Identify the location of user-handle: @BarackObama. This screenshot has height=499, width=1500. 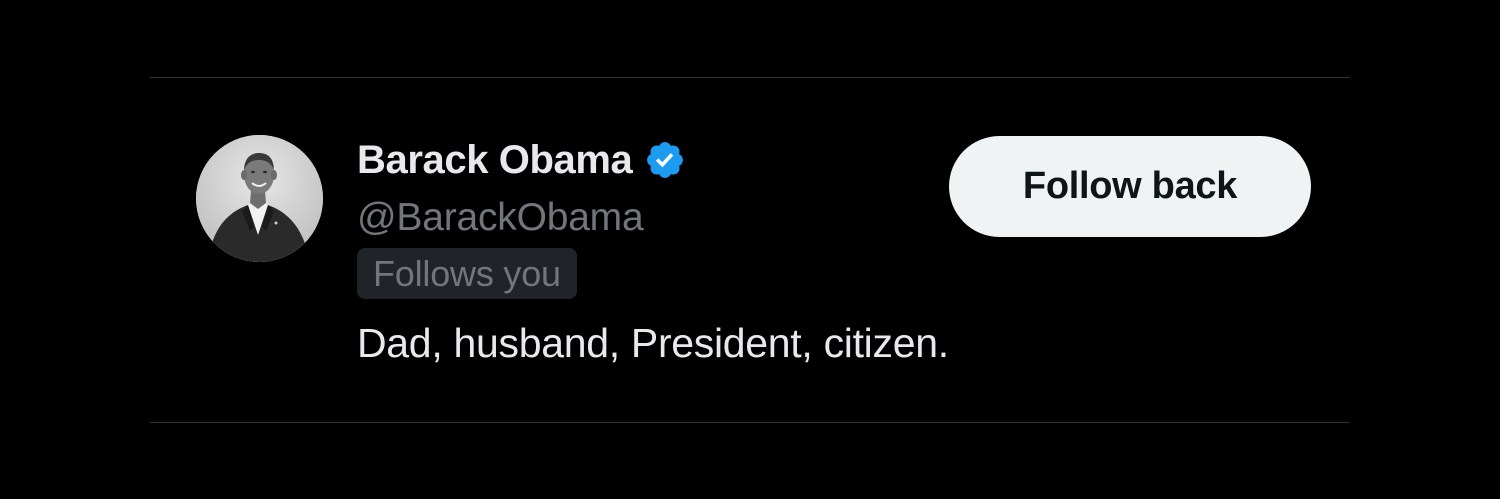
(500, 218).